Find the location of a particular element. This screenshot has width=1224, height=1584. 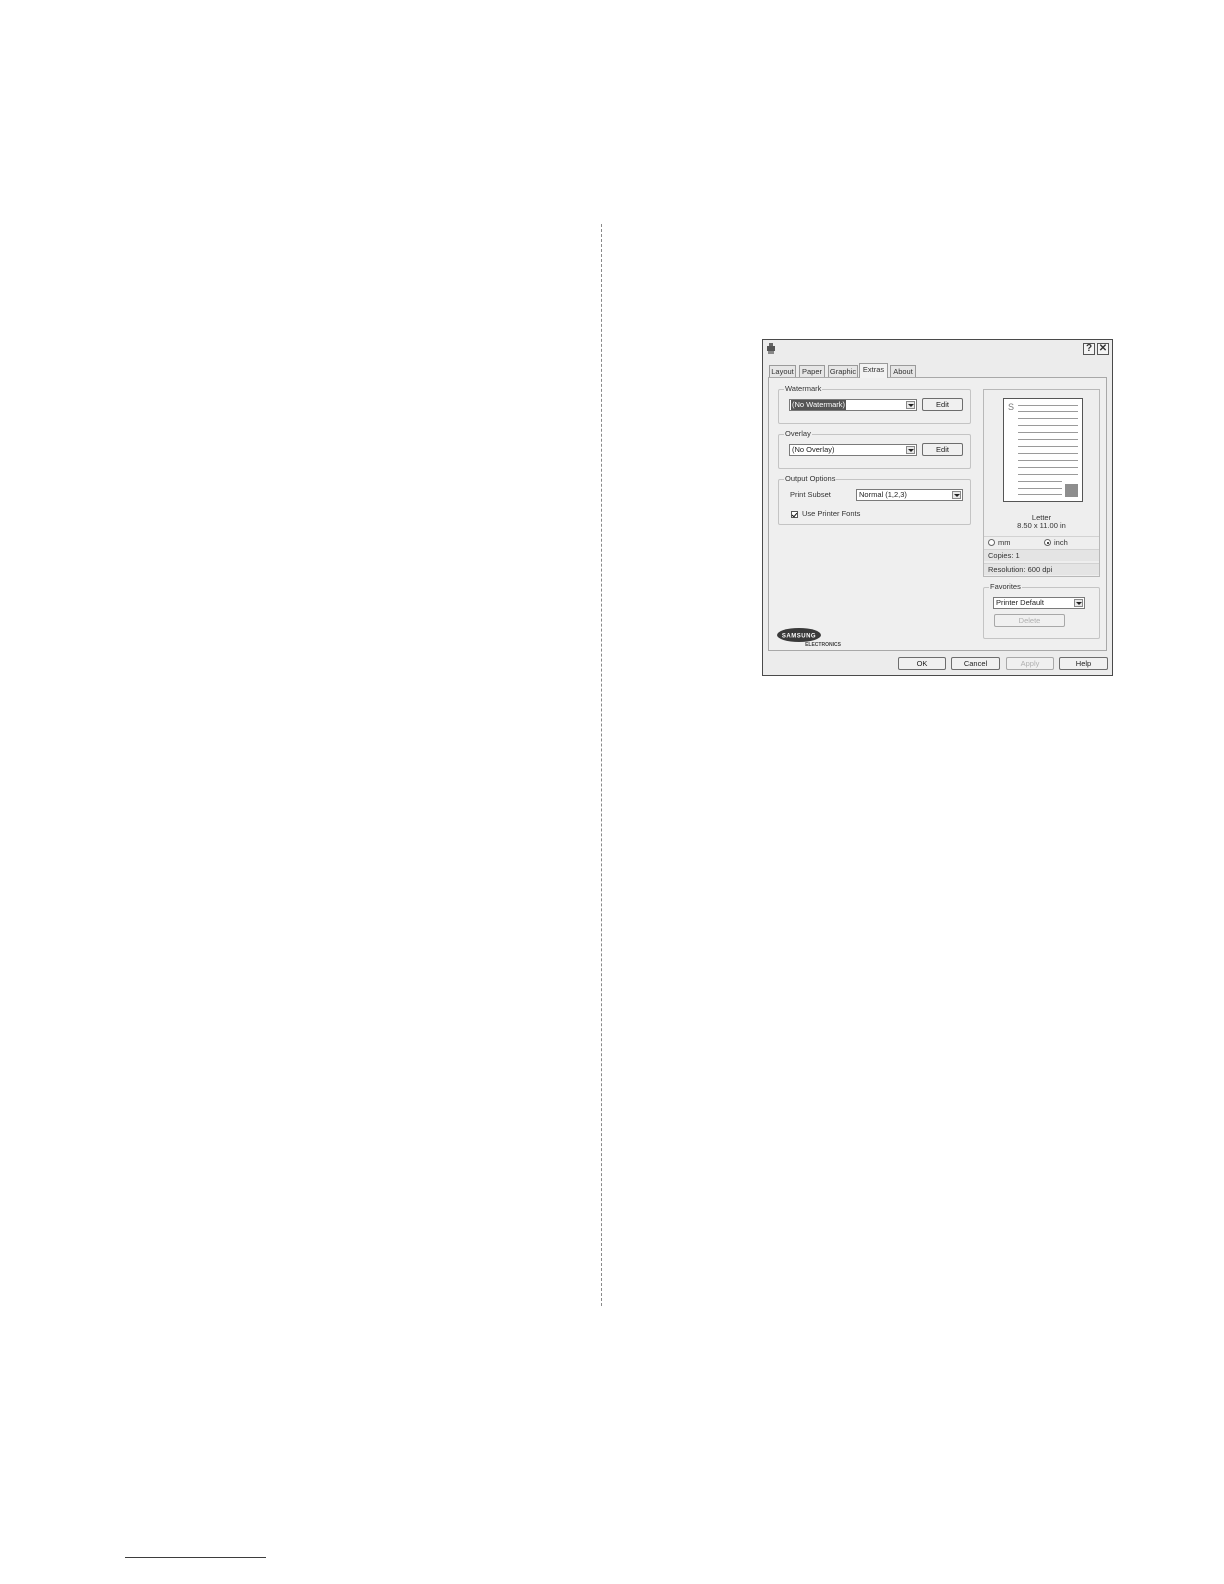

overlay-group: Overlay (No Overlay) Edit is located at coordinates (874, 449).